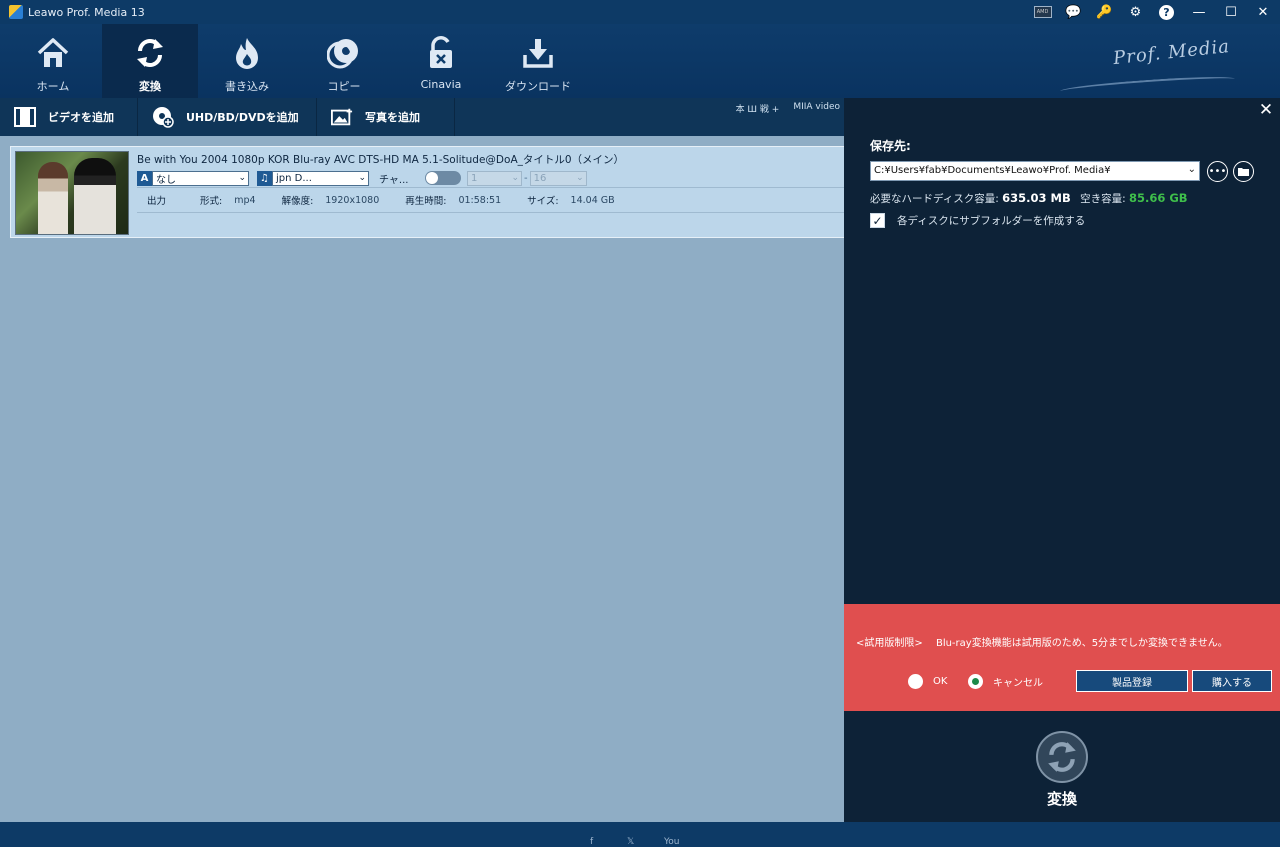 The image size is (1280, 847). Describe the element at coordinates (790, 117) in the screenshot. I see `toolbar-right-clipped: 本 Ш 戦 + MIIA video` at that location.